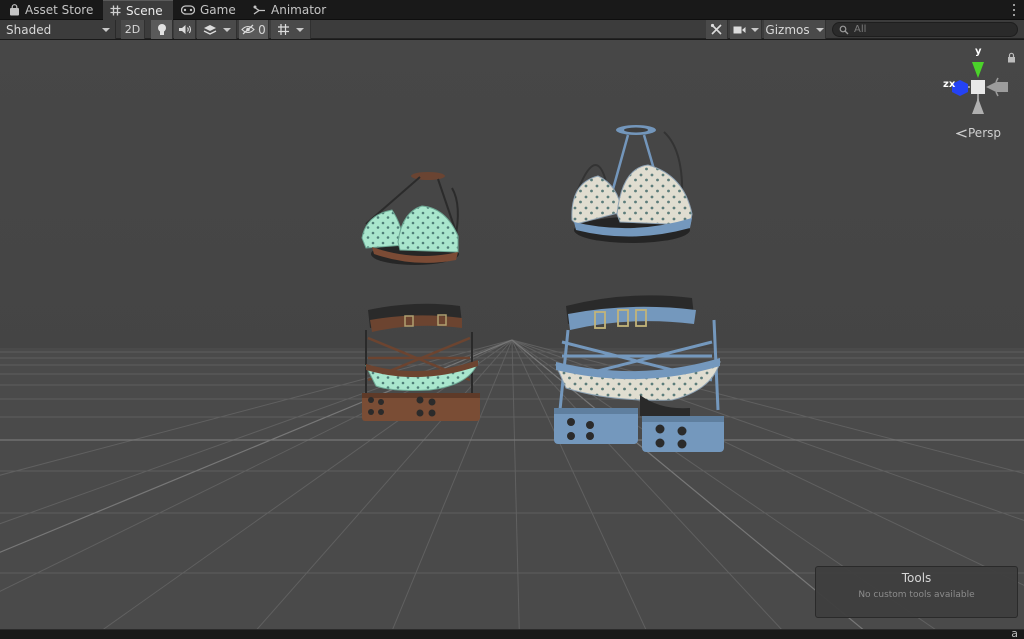 This screenshot has height=639, width=1024. Describe the element at coordinates (259, 10) in the screenshot. I see `animator-icon` at that location.